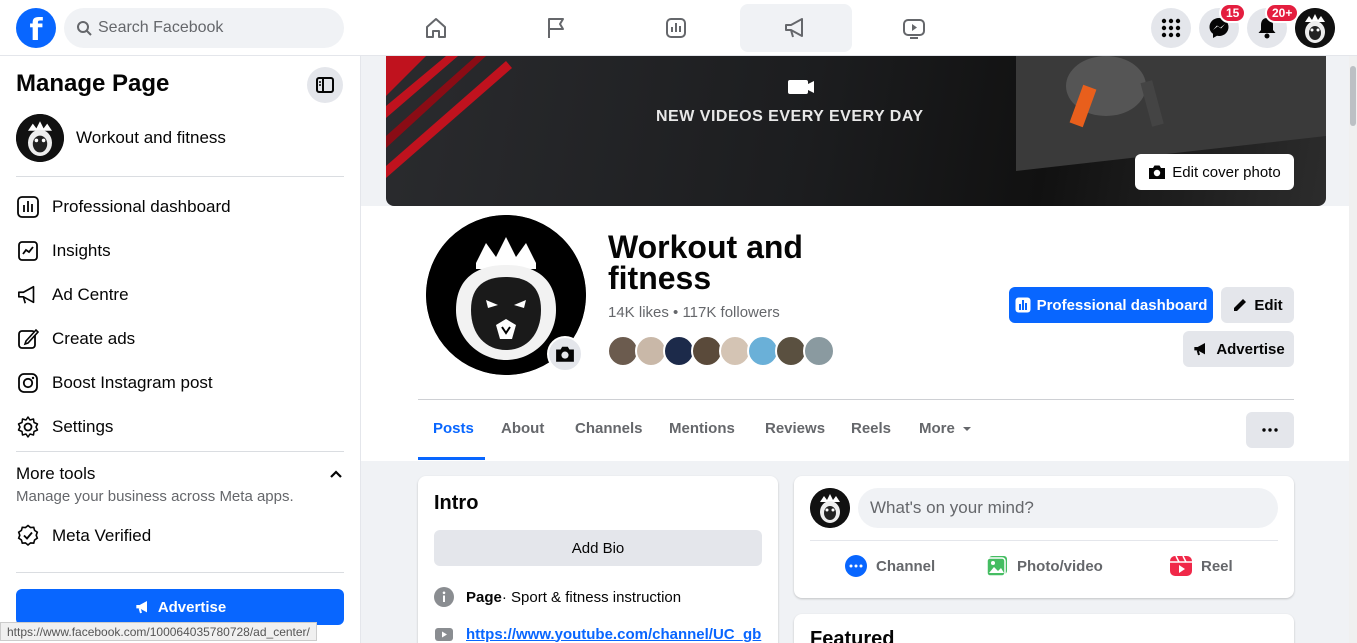  I want to click on sidebar-item-boost-instagram: Boost Instagram post, so click(180, 383).